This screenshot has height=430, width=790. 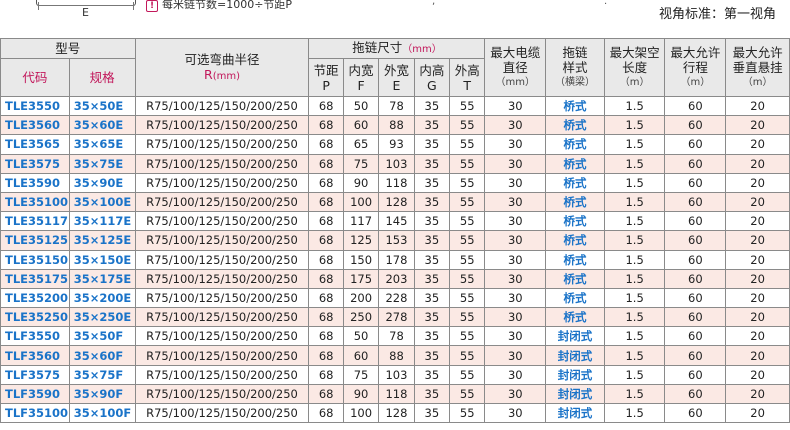 What do you see at coordinates (361, 182) in the screenshot?
I see `cell-inner-width: 90` at bounding box center [361, 182].